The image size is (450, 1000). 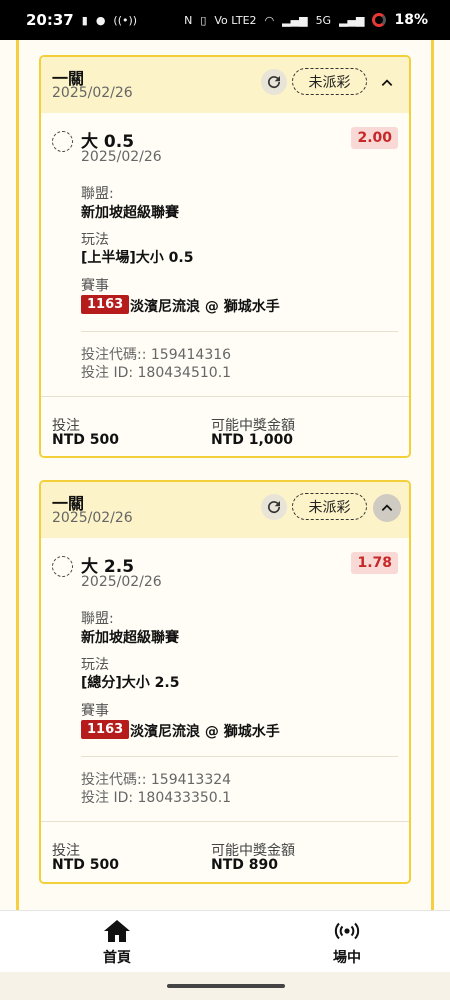 What do you see at coordinates (203, 20) in the screenshot?
I see `vibrate-icon: ▯` at bounding box center [203, 20].